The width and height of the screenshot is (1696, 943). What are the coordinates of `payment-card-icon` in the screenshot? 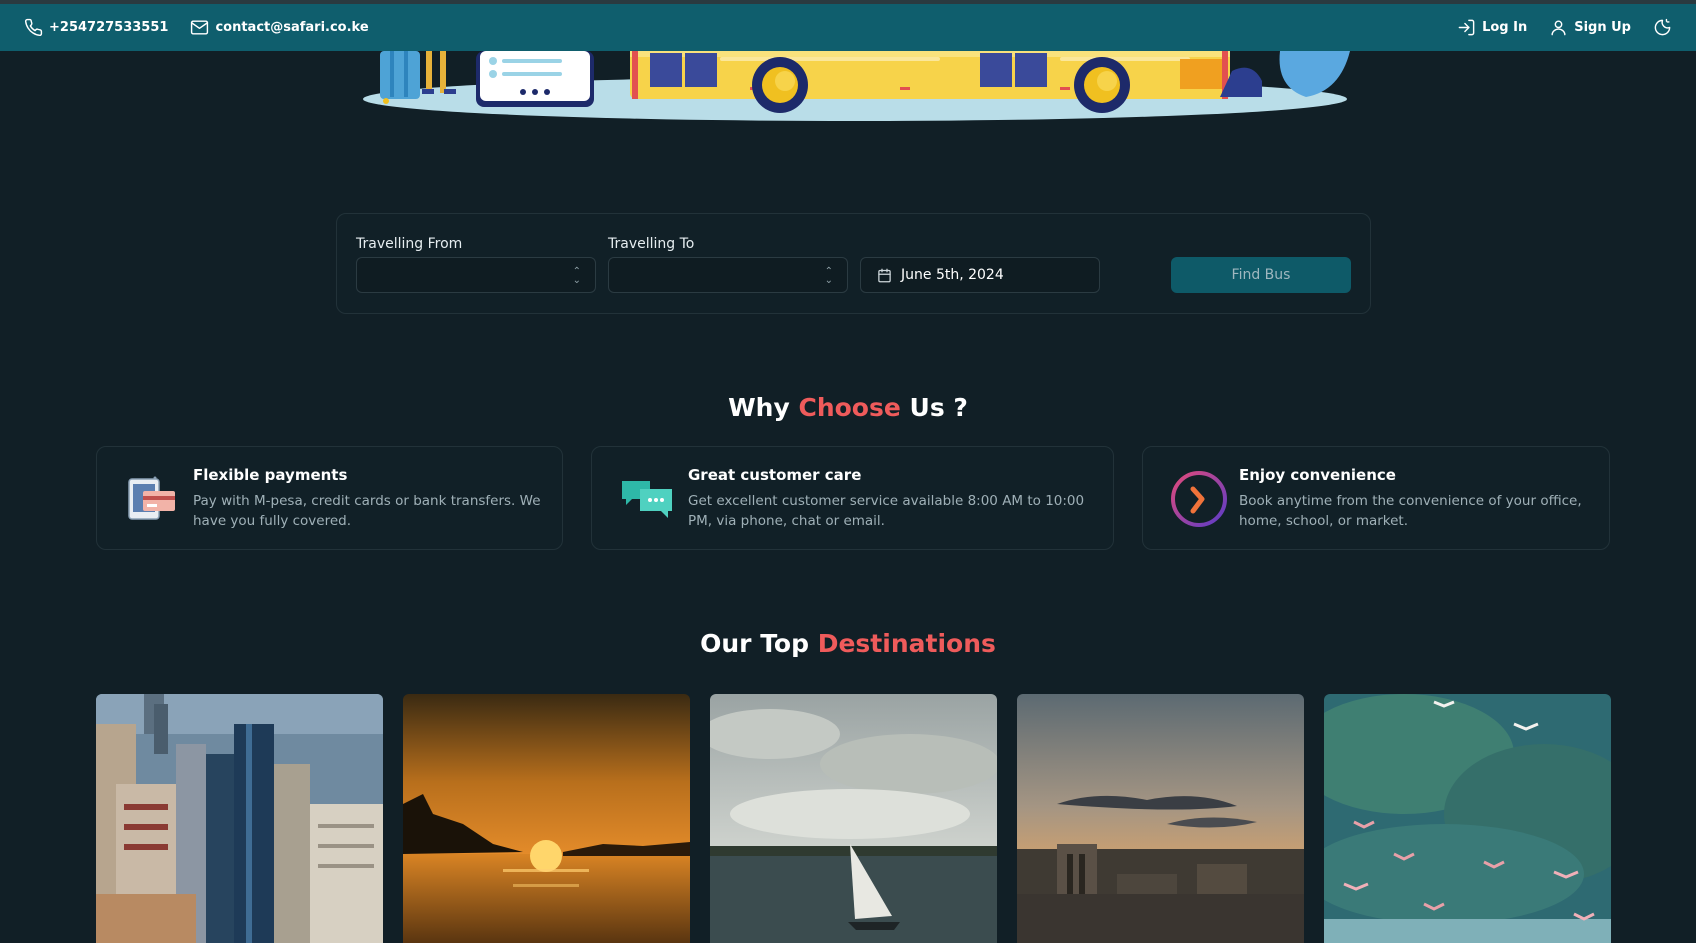 It's located at (151, 498).